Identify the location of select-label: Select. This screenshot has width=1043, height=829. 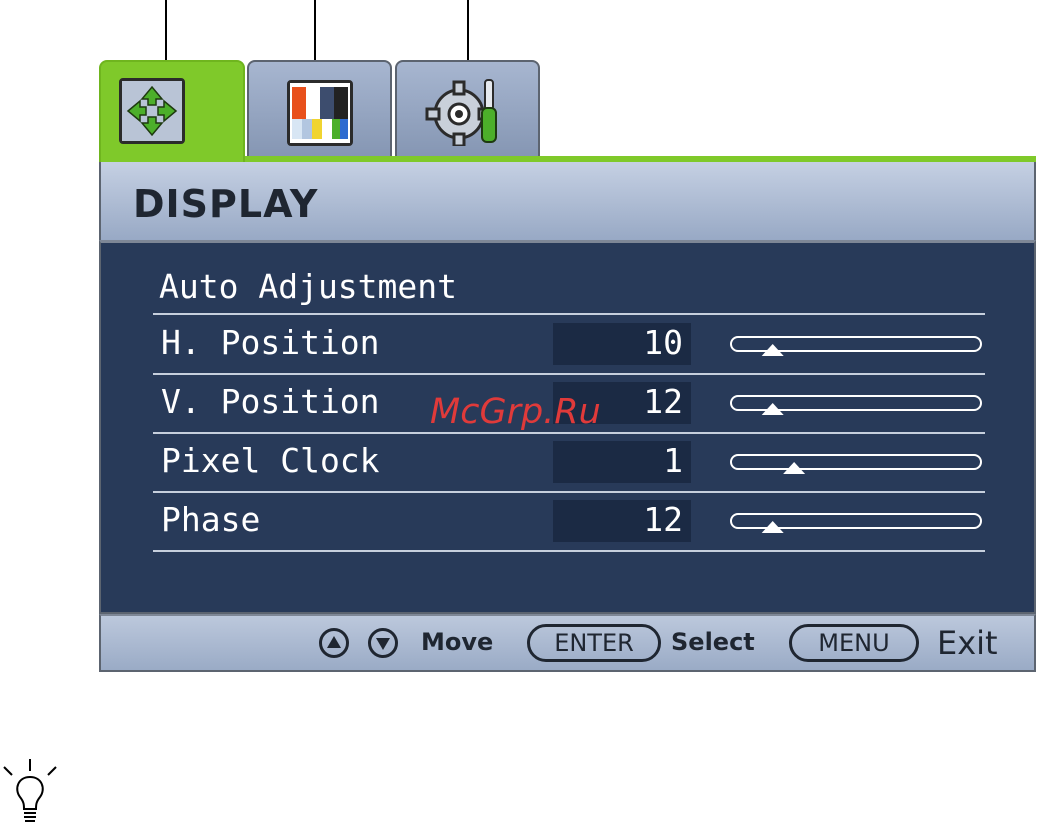
(713, 642).